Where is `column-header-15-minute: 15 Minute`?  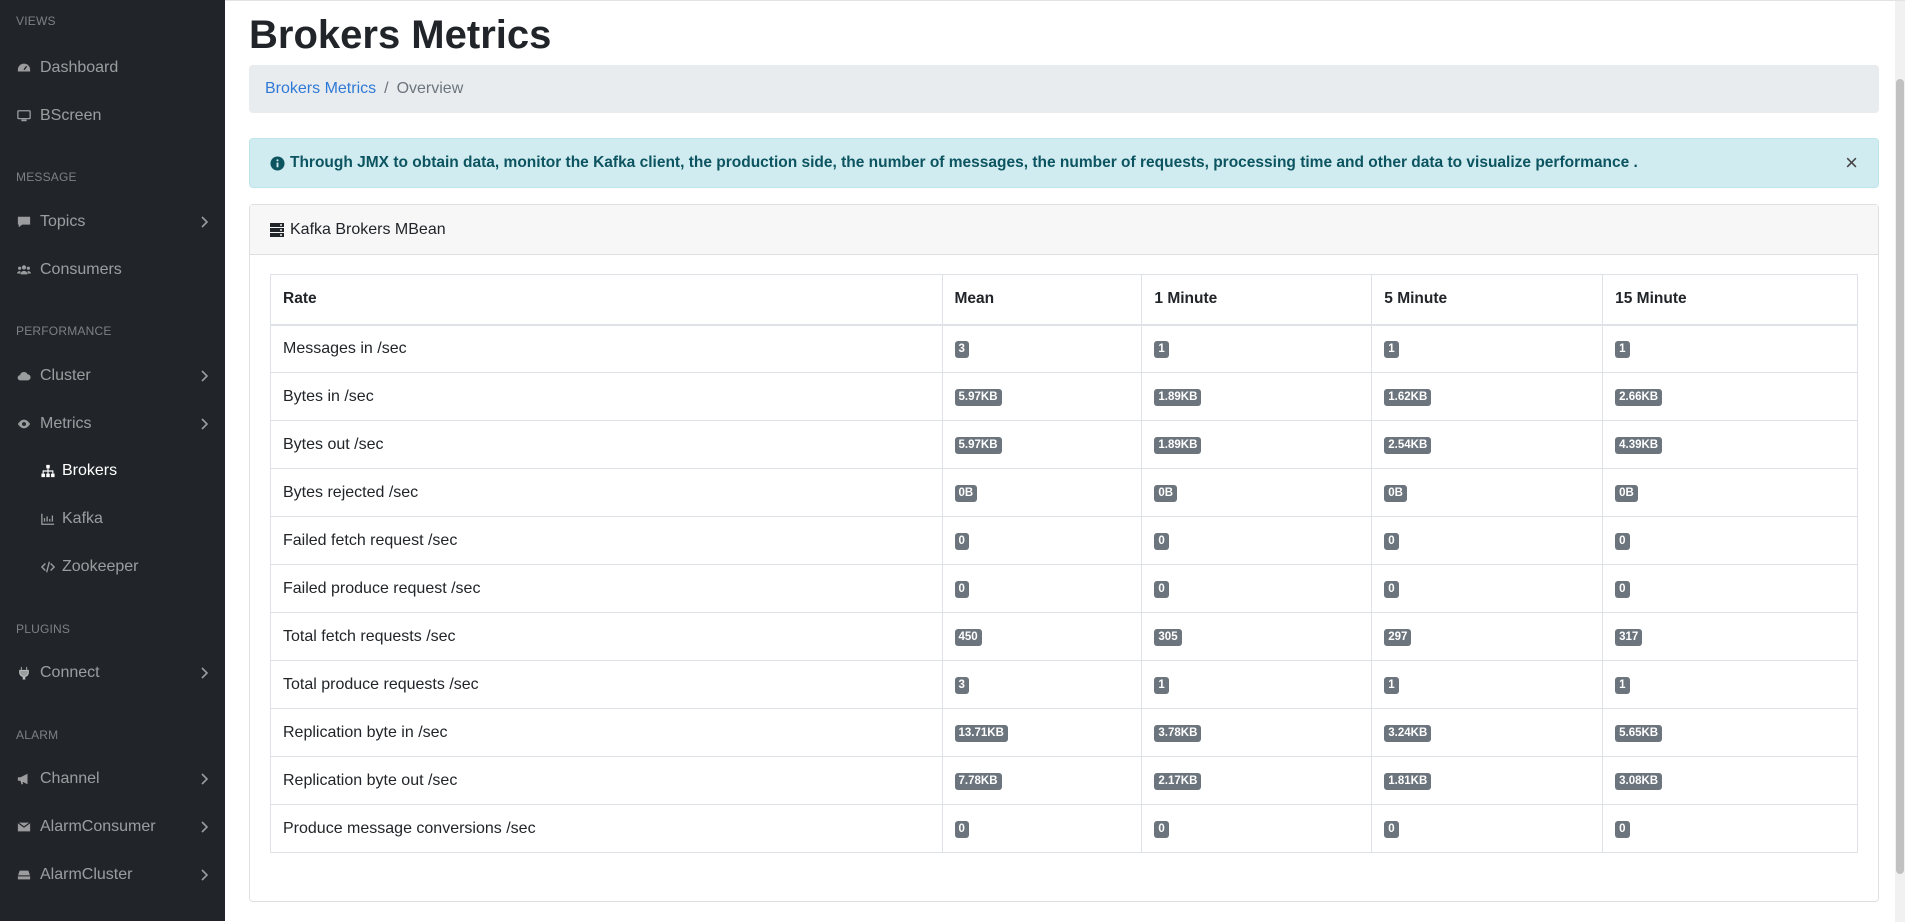
column-header-15-minute: 15 Minute is located at coordinates (1730, 300).